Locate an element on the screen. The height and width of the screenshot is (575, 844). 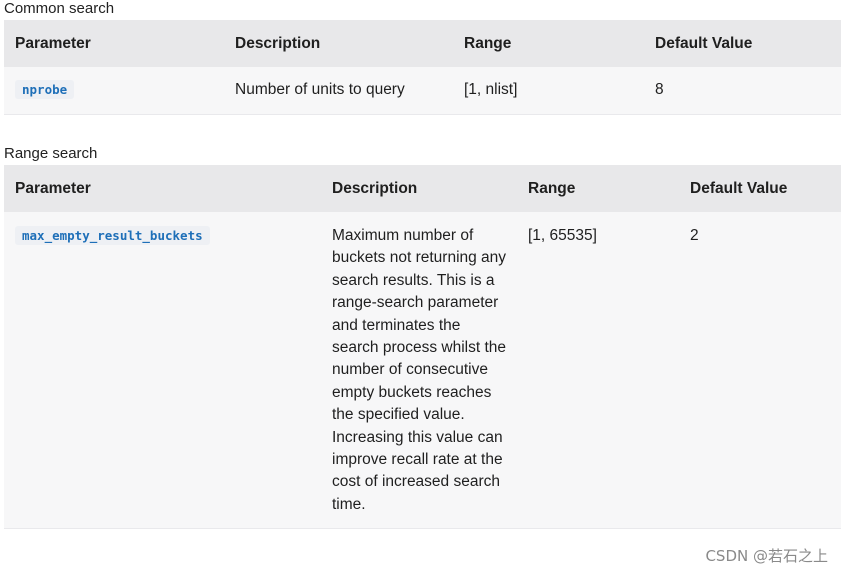
parameter-code: max_empty_result_buckets is located at coordinates (112, 235).